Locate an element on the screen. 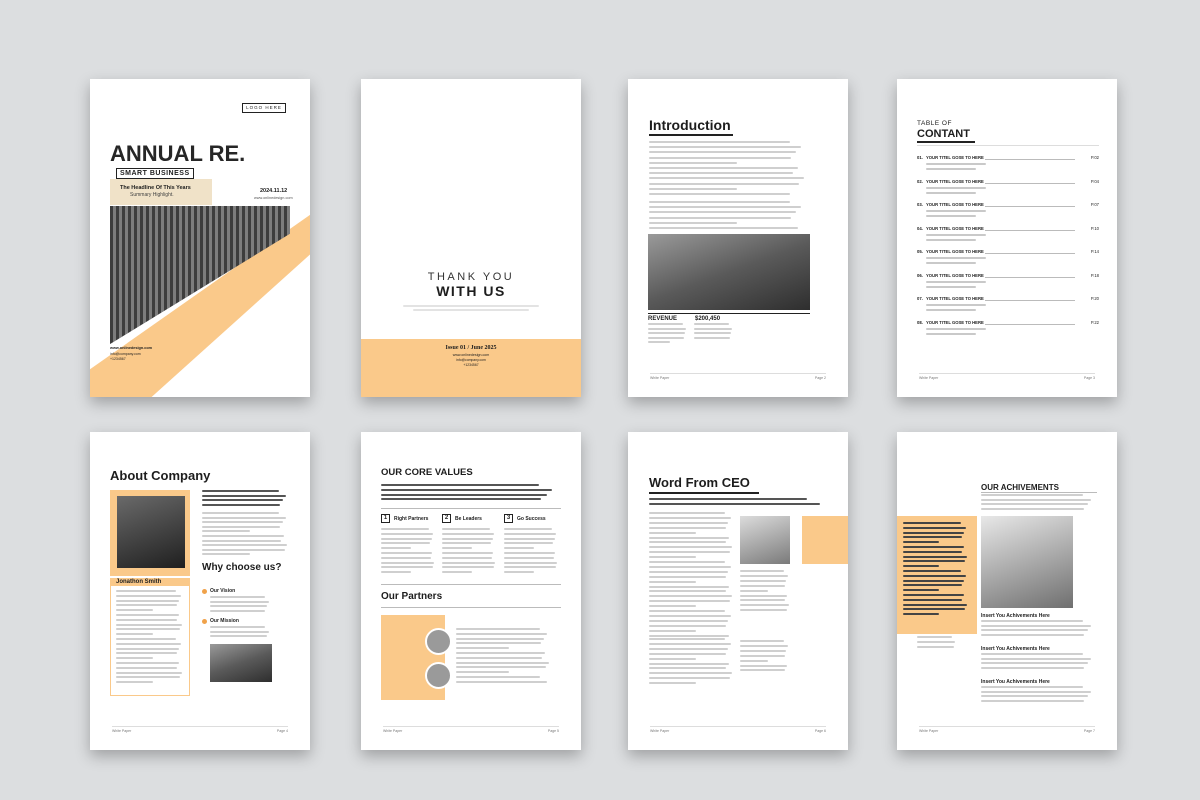  cover-title: ANNUAL RE. is located at coordinates (178, 153).